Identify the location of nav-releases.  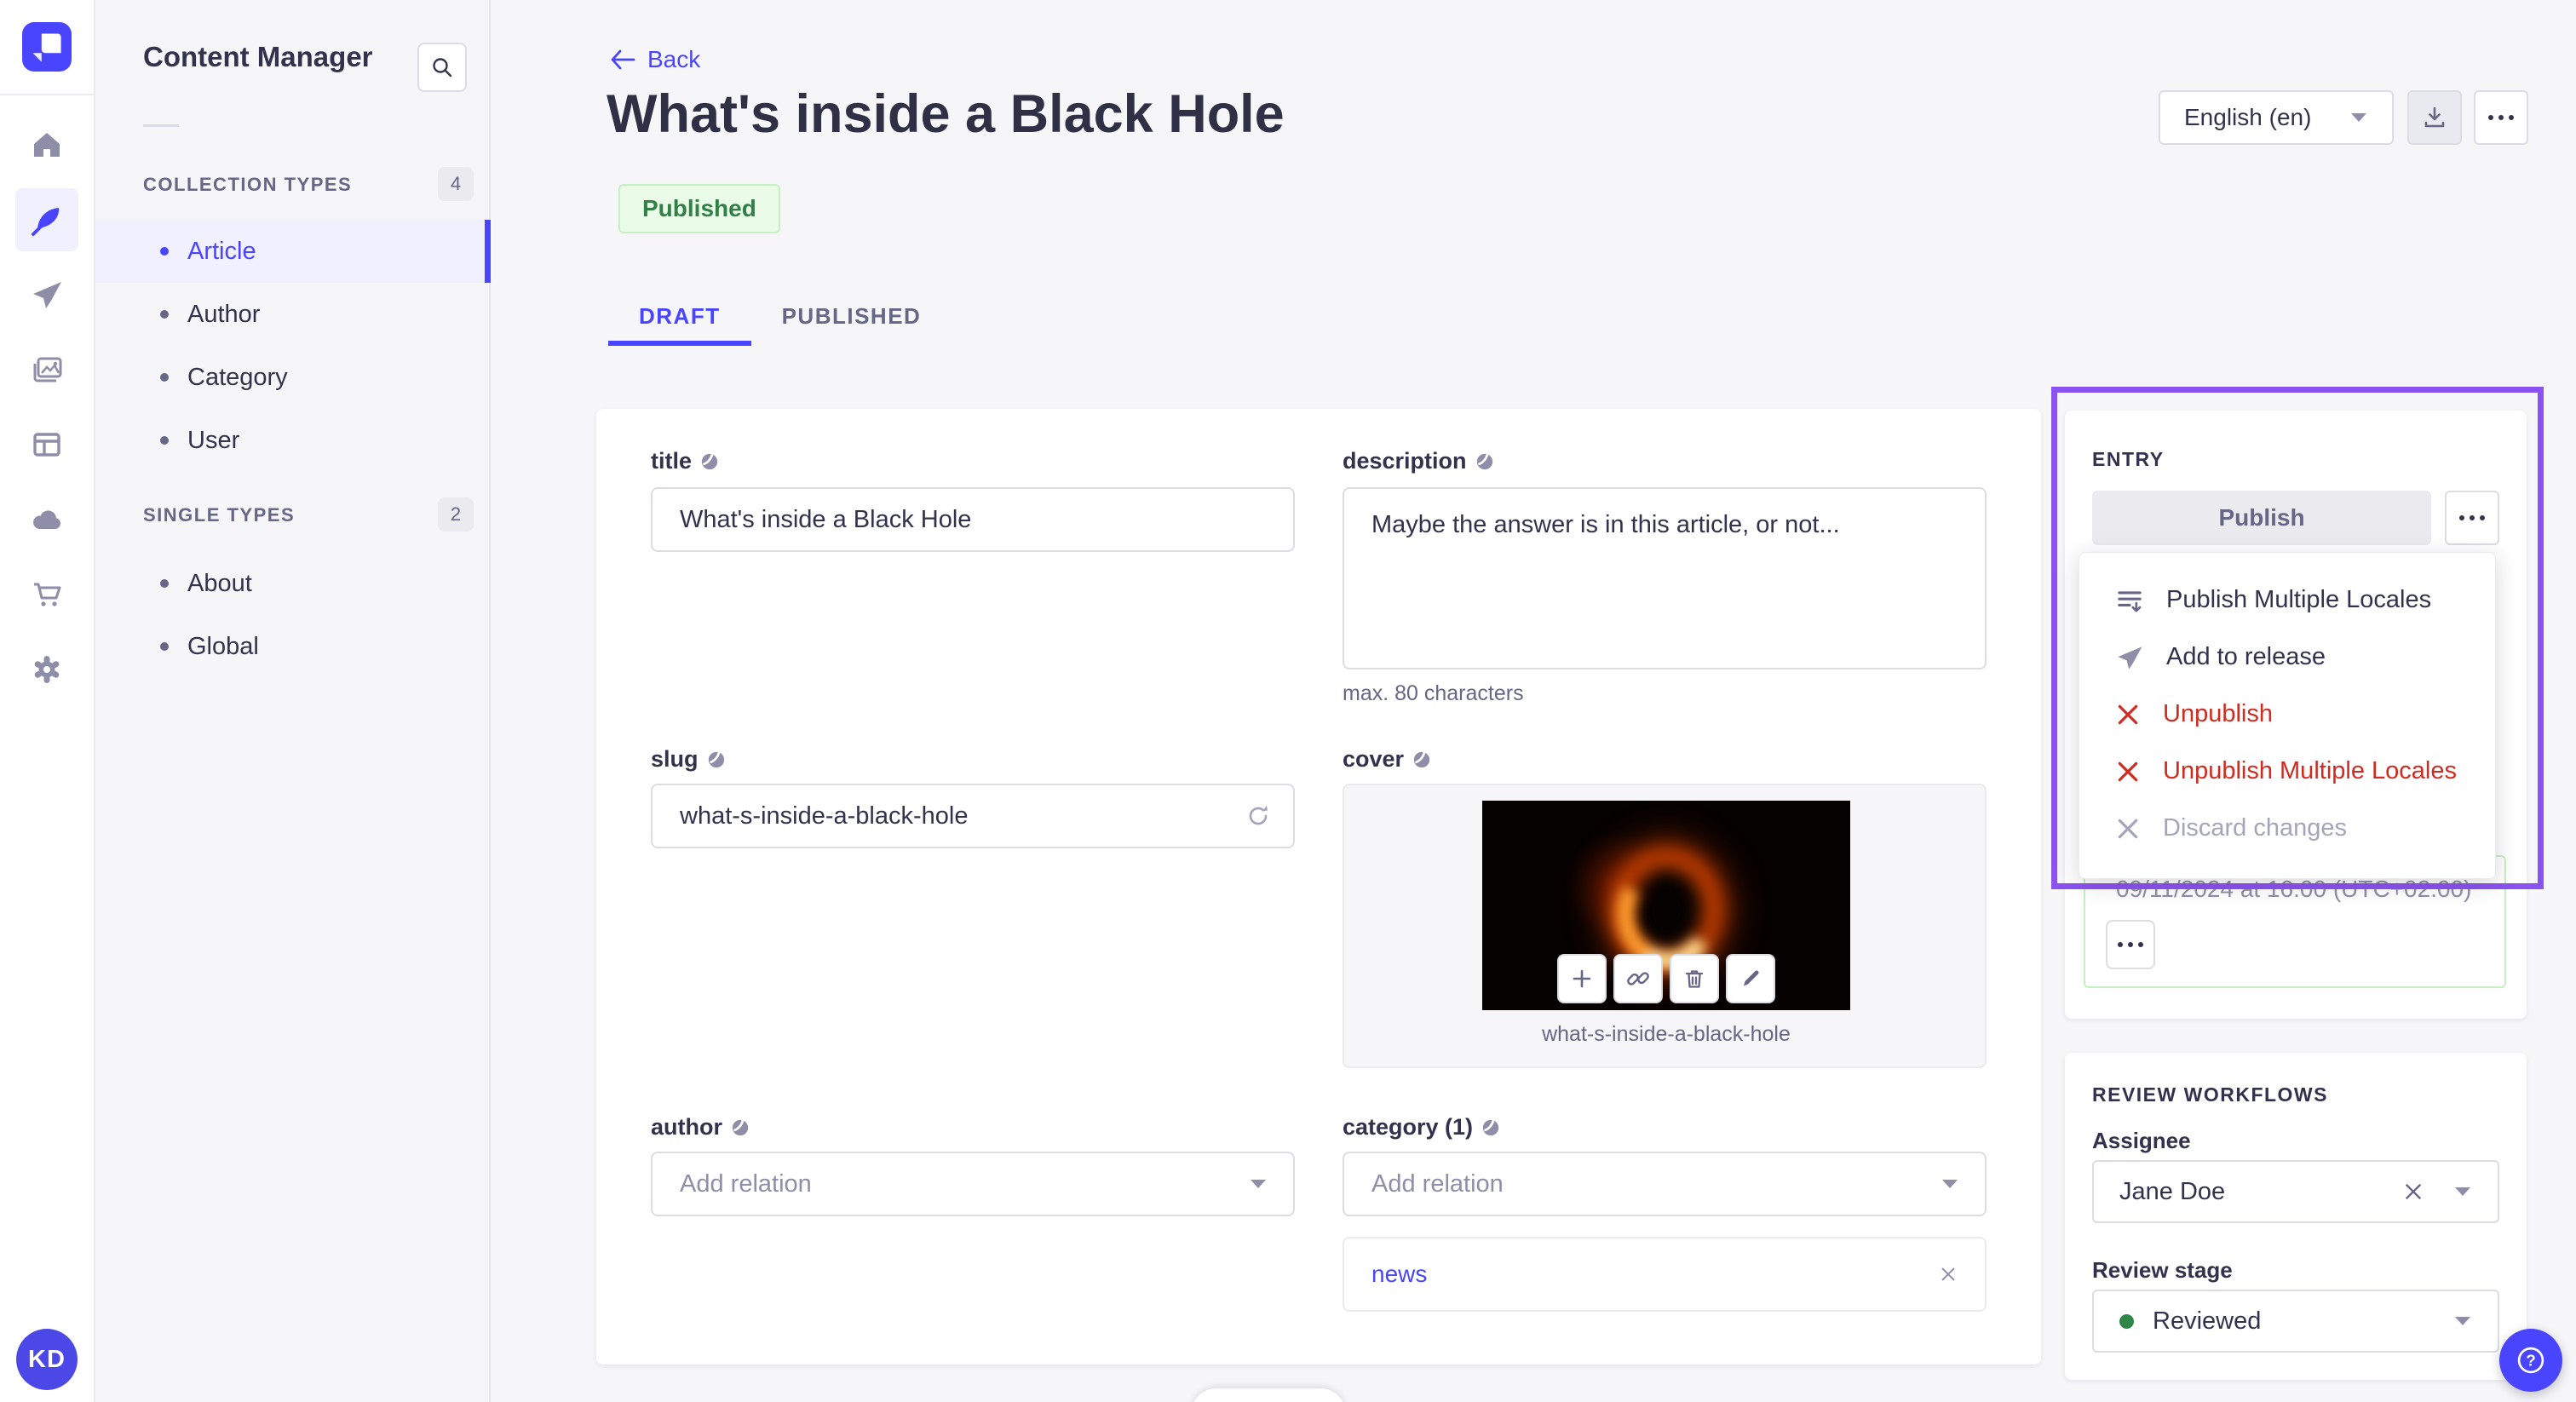
(47, 294).